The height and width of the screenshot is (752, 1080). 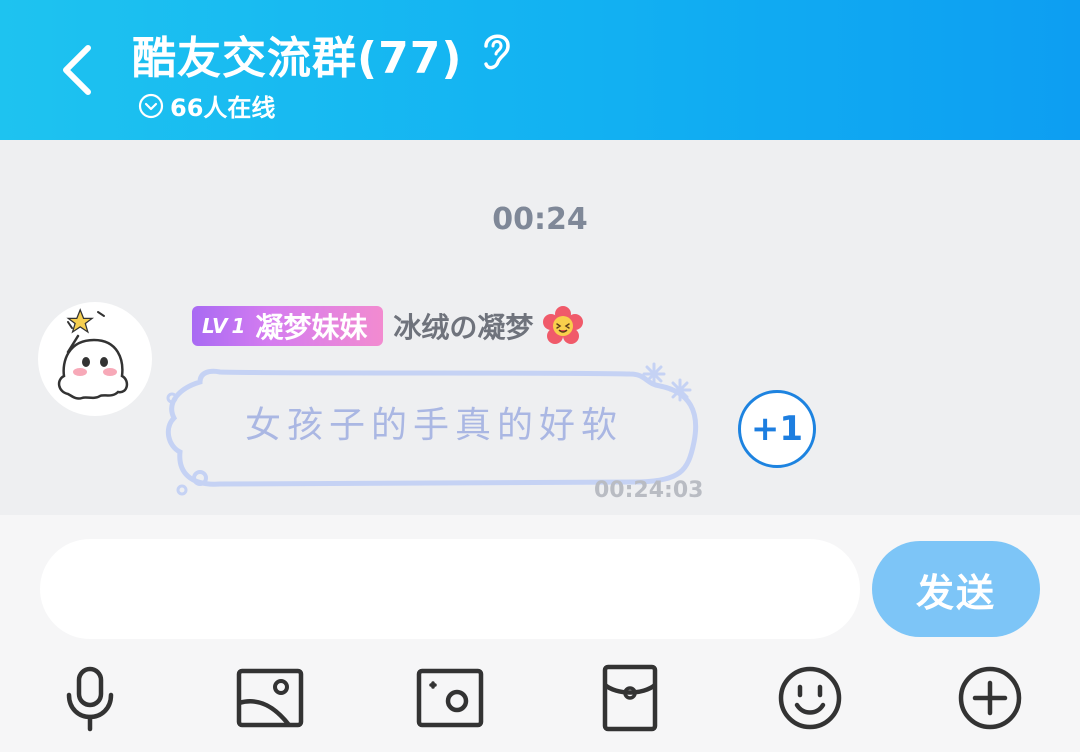 I want to click on message-text: 女孩子的手真的好软, so click(x=433, y=425).